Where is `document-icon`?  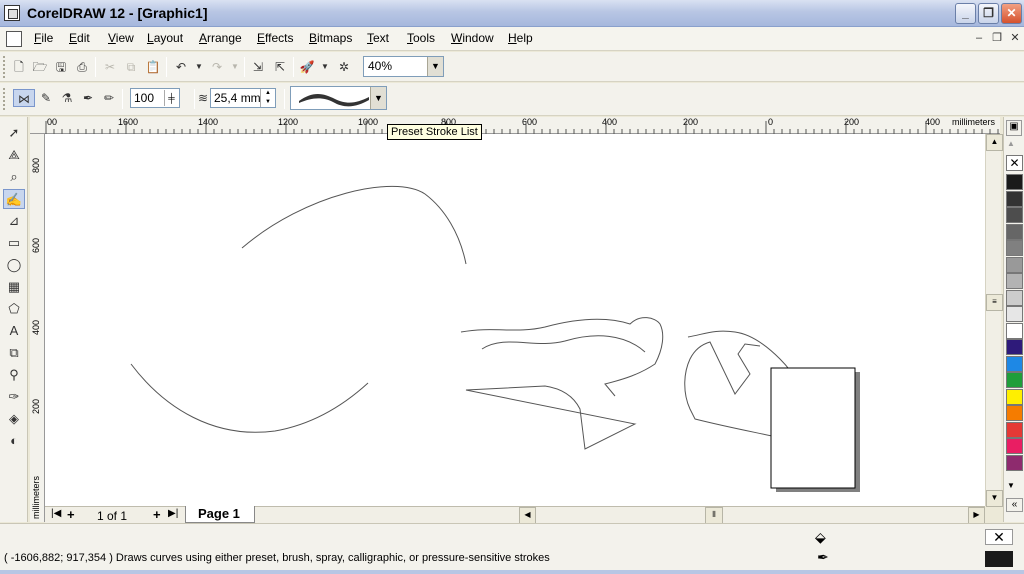
document-icon is located at coordinates (14, 39).